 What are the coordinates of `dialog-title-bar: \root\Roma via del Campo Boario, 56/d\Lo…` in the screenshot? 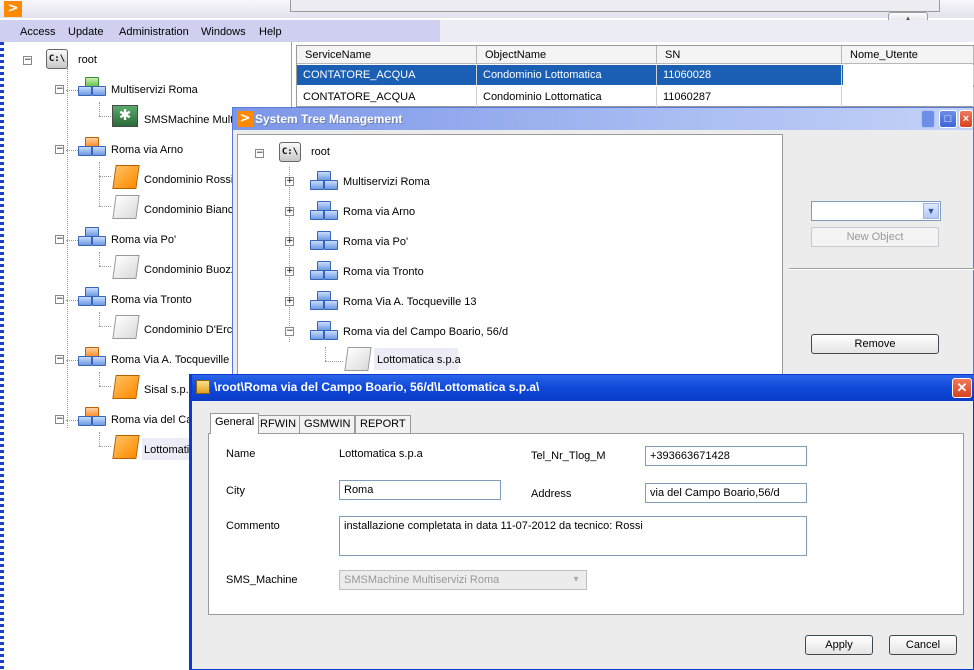 It's located at (583, 388).